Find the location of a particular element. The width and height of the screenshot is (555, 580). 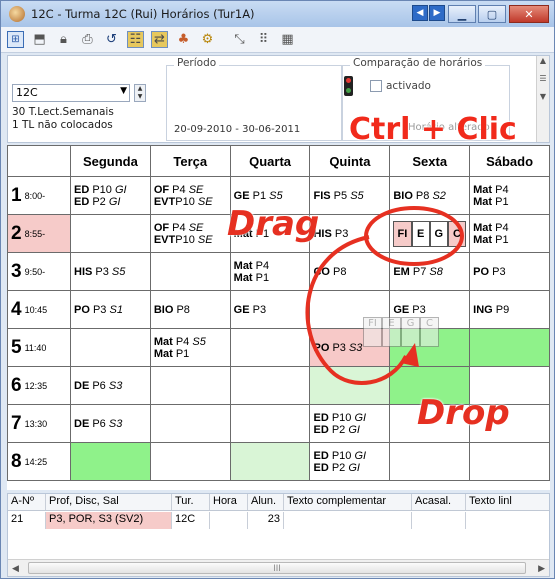

print-icon: ⎙ is located at coordinates (87, 39).